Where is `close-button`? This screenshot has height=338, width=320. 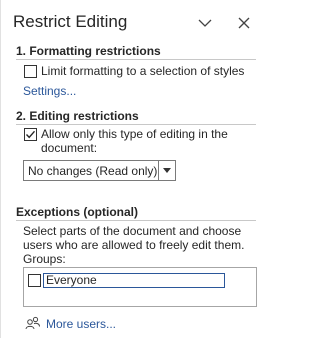
close-button is located at coordinates (244, 23).